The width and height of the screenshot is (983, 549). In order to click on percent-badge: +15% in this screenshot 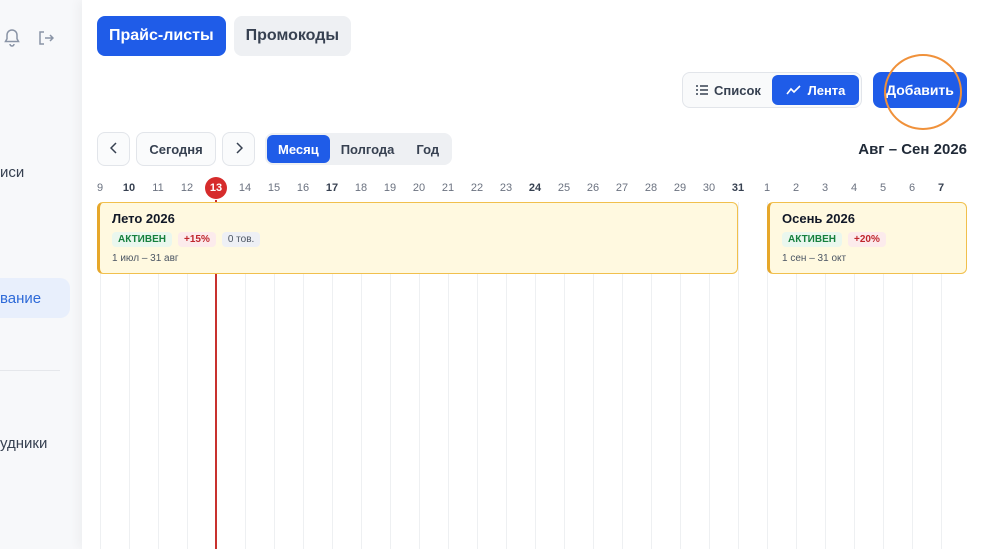, I will do `click(196, 239)`.